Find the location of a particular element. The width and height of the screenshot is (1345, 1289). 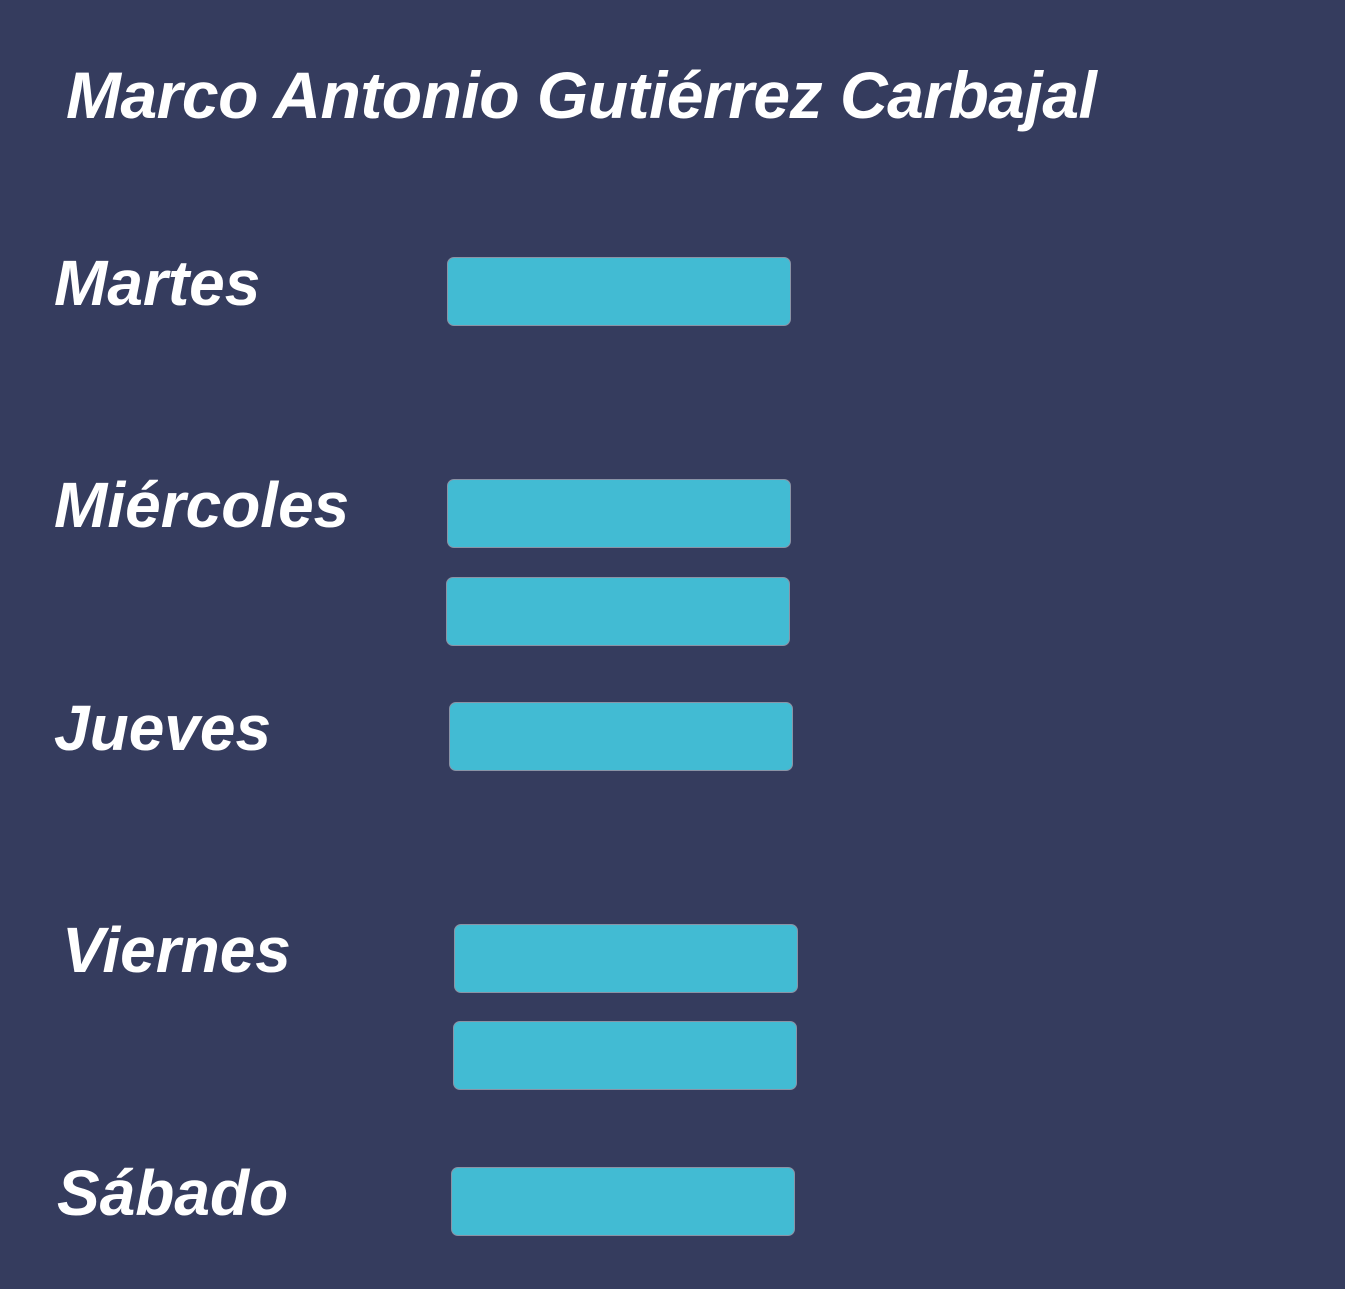

page-title: Marco Antonio Gutiérrez Carbajal is located at coordinates (581, 95).